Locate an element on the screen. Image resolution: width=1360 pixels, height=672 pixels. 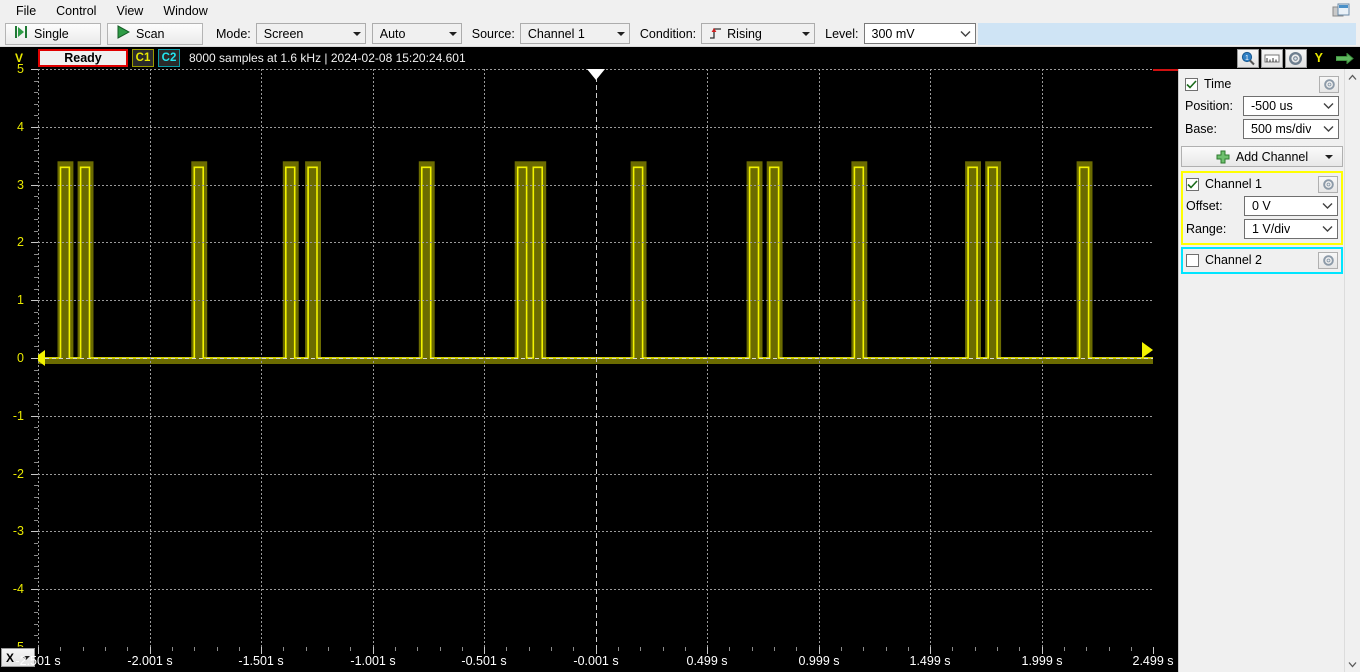
channel2-settings-gear-icon is located at coordinates (1328, 260).